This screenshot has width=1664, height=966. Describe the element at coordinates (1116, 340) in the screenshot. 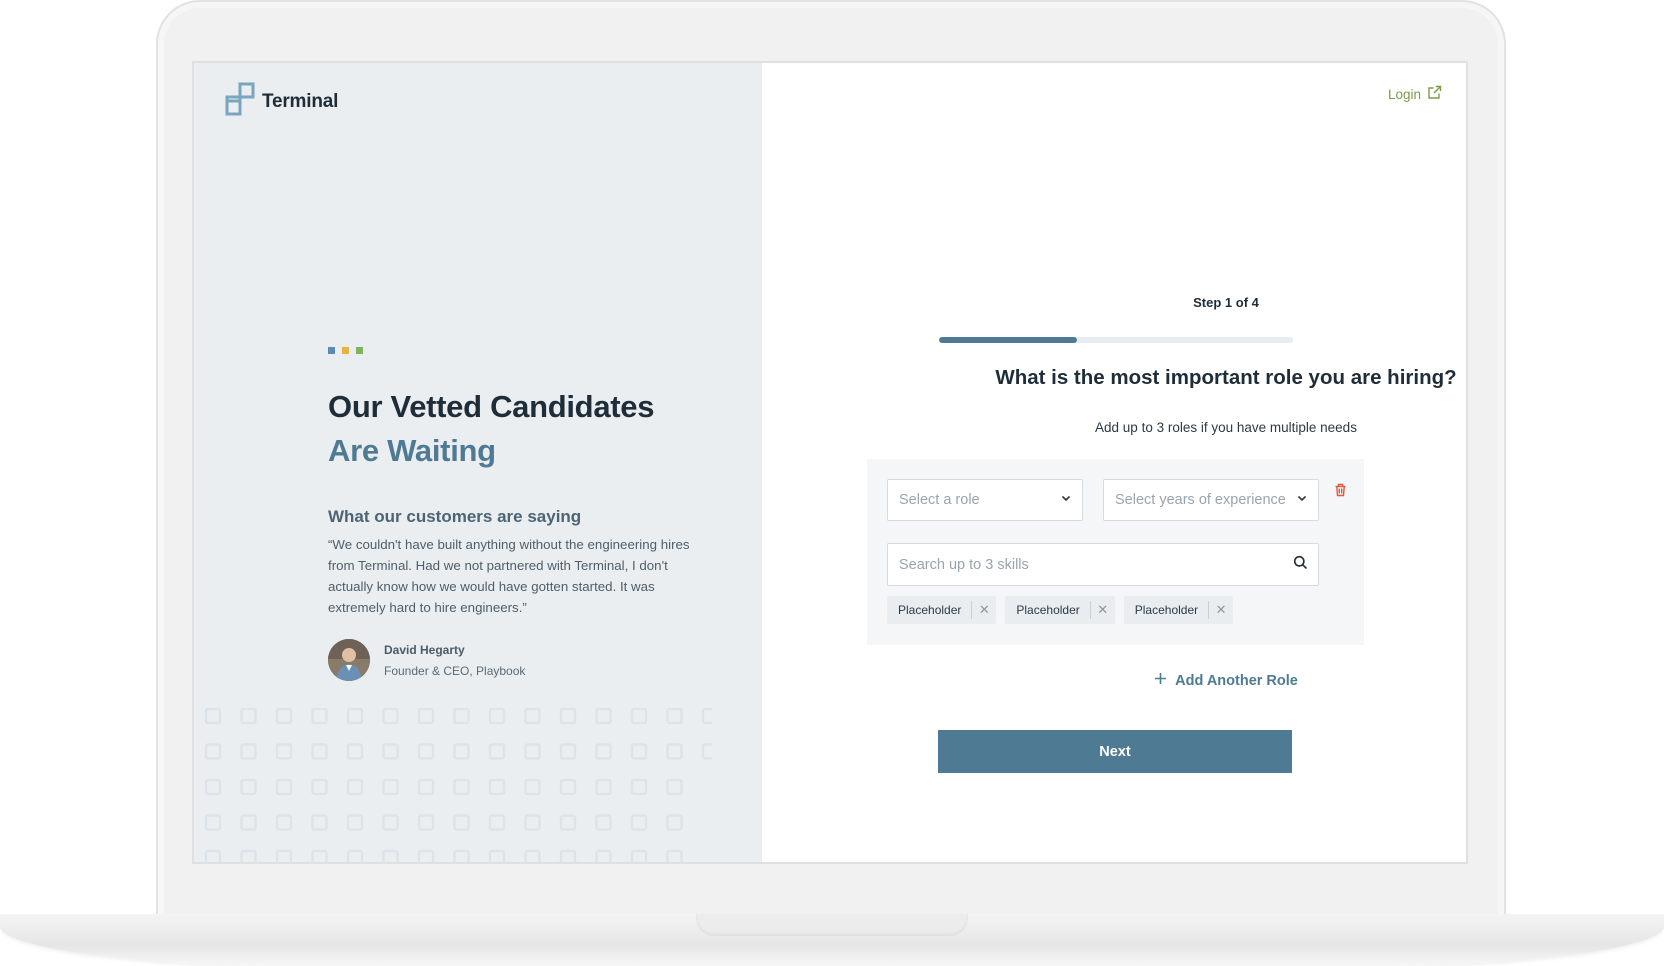

I see `progress-bar` at that location.